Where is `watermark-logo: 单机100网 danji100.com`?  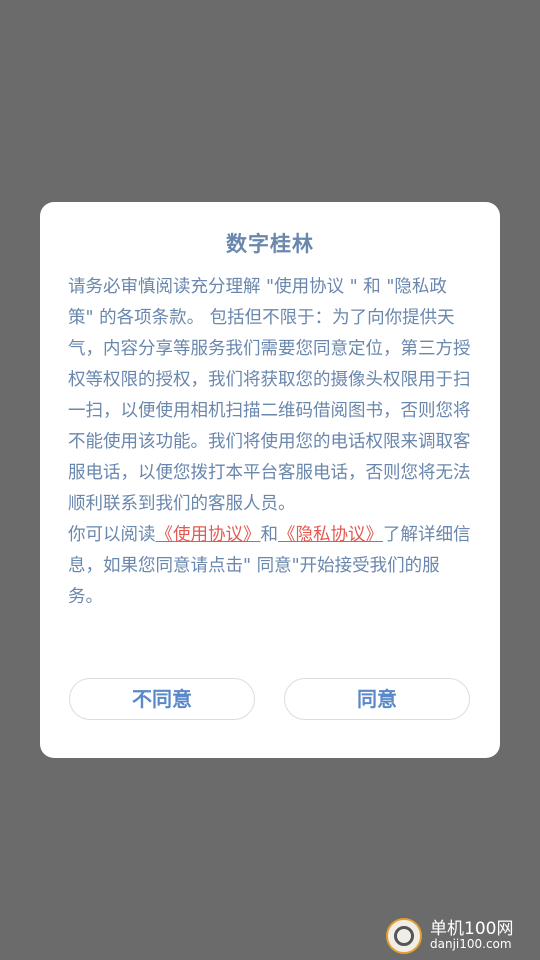 watermark-logo: 单机100网 danji100.com is located at coordinates (459, 933).